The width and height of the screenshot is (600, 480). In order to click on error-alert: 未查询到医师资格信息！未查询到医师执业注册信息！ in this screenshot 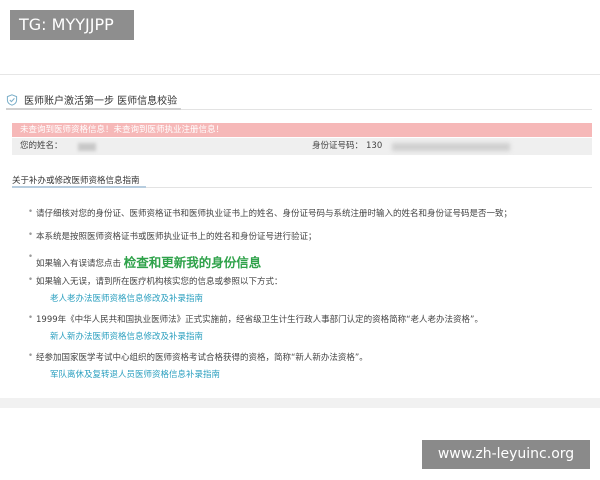, I will do `click(302, 130)`.